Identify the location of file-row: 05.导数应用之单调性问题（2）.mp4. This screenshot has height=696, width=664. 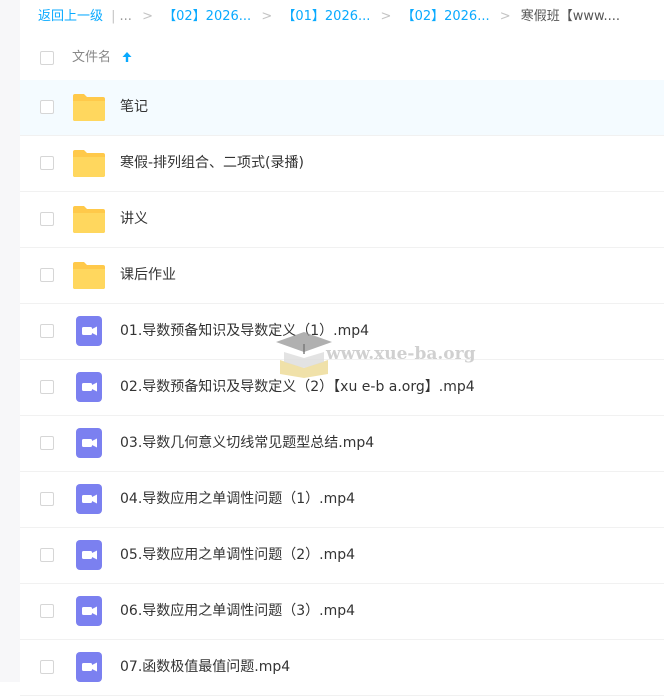
(342, 556).